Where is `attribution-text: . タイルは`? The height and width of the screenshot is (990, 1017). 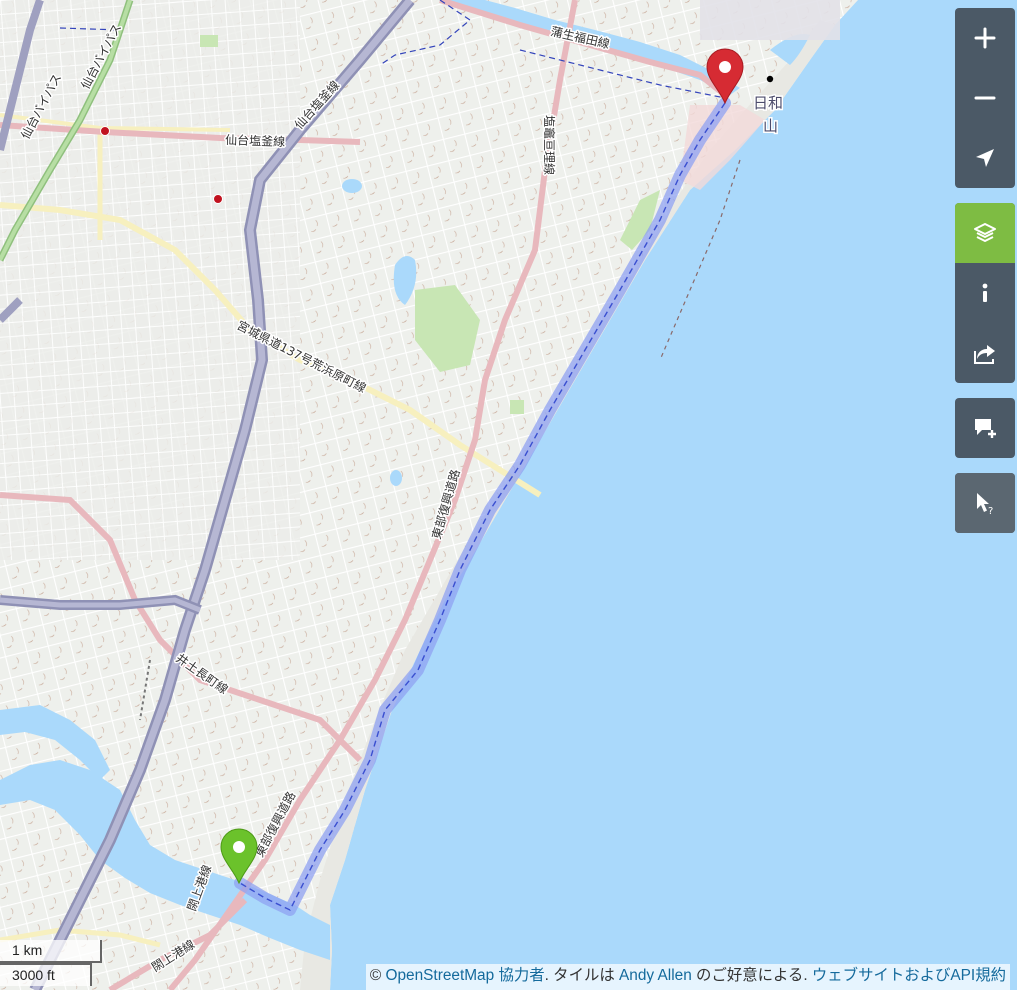
attribution-text: . タイルは is located at coordinates (579, 975).